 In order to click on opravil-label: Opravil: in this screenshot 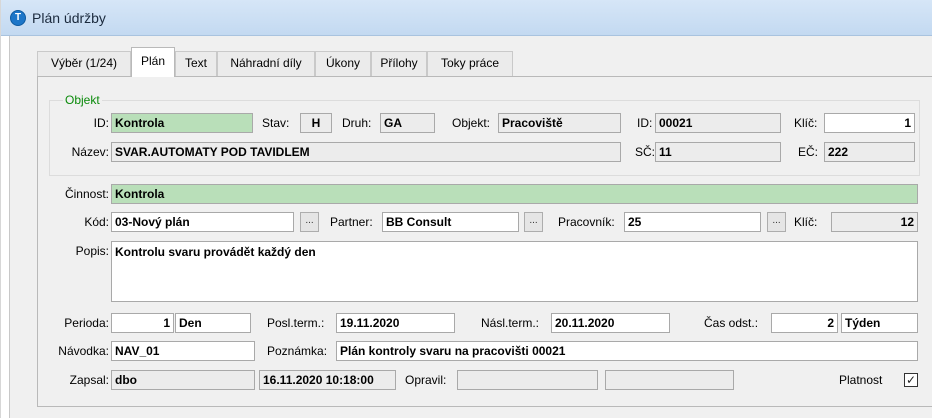, I will do `click(426, 380)`.